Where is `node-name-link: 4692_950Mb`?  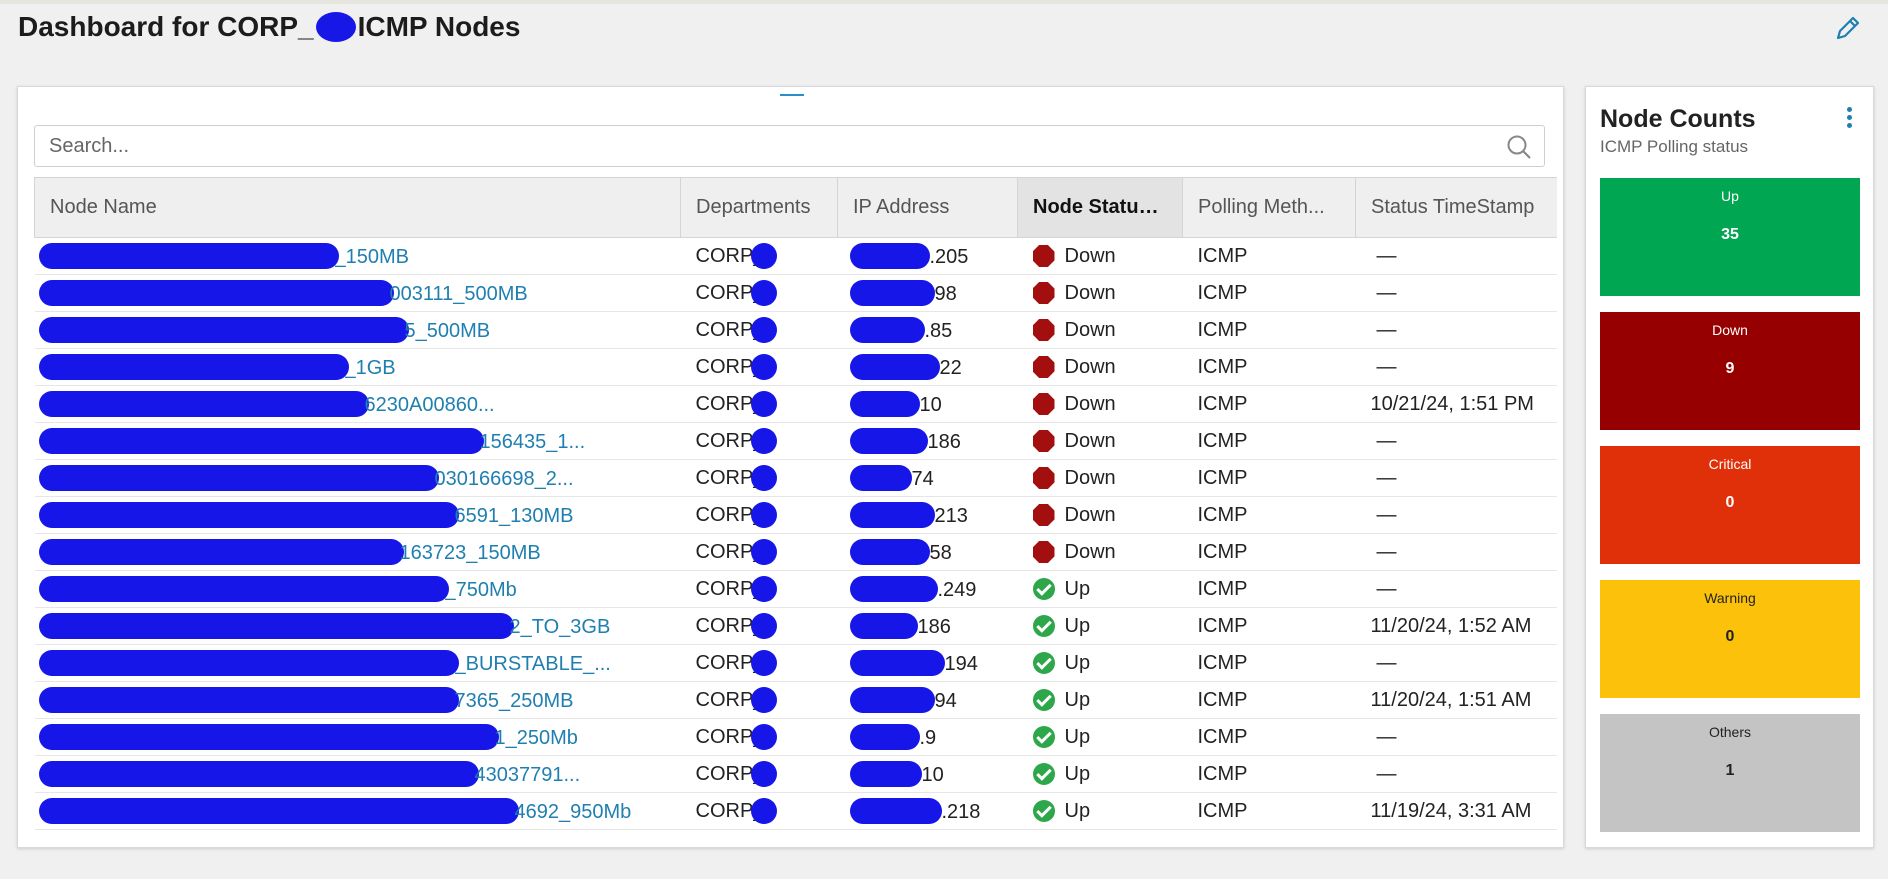
node-name-link: 4692_950Mb is located at coordinates (357, 811).